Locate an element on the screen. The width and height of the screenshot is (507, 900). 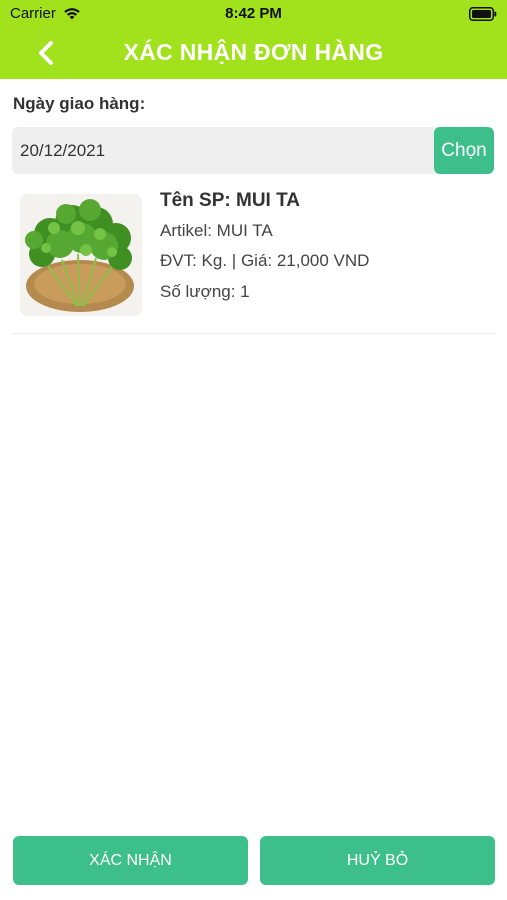
product-image is located at coordinates (81, 255).